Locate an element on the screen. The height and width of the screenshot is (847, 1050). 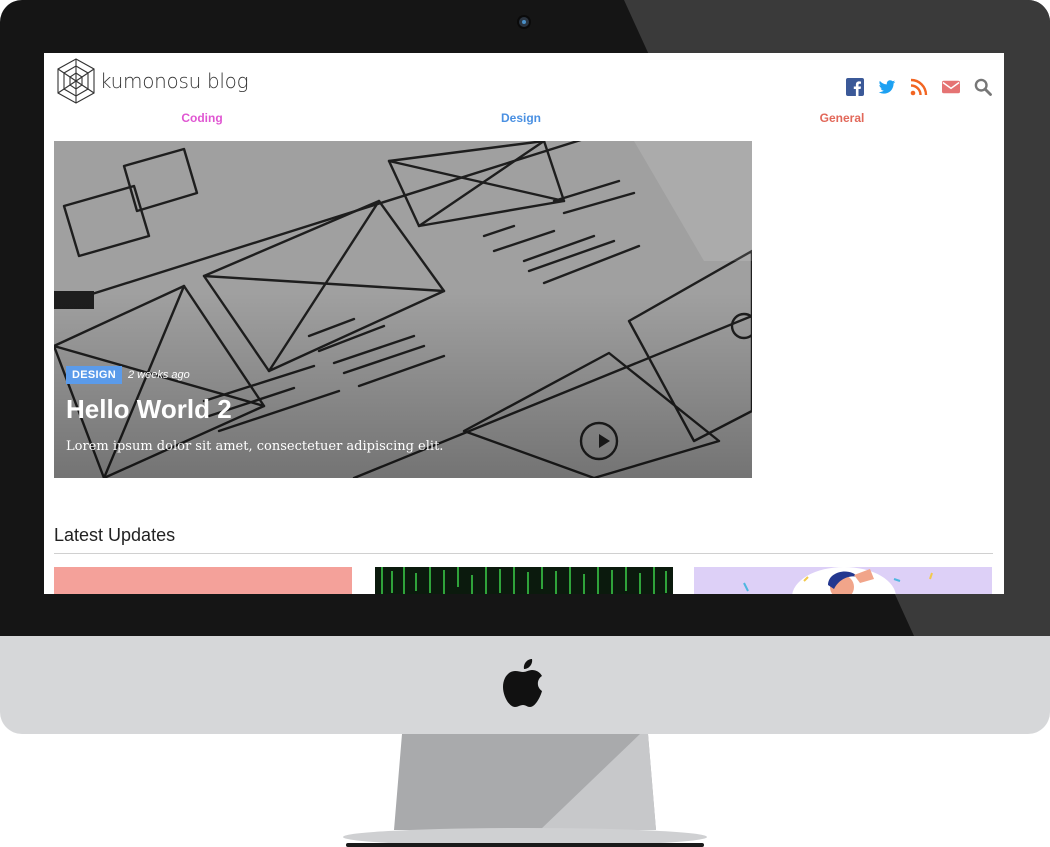
nav-design: Design is located at coordinates (521, 118).